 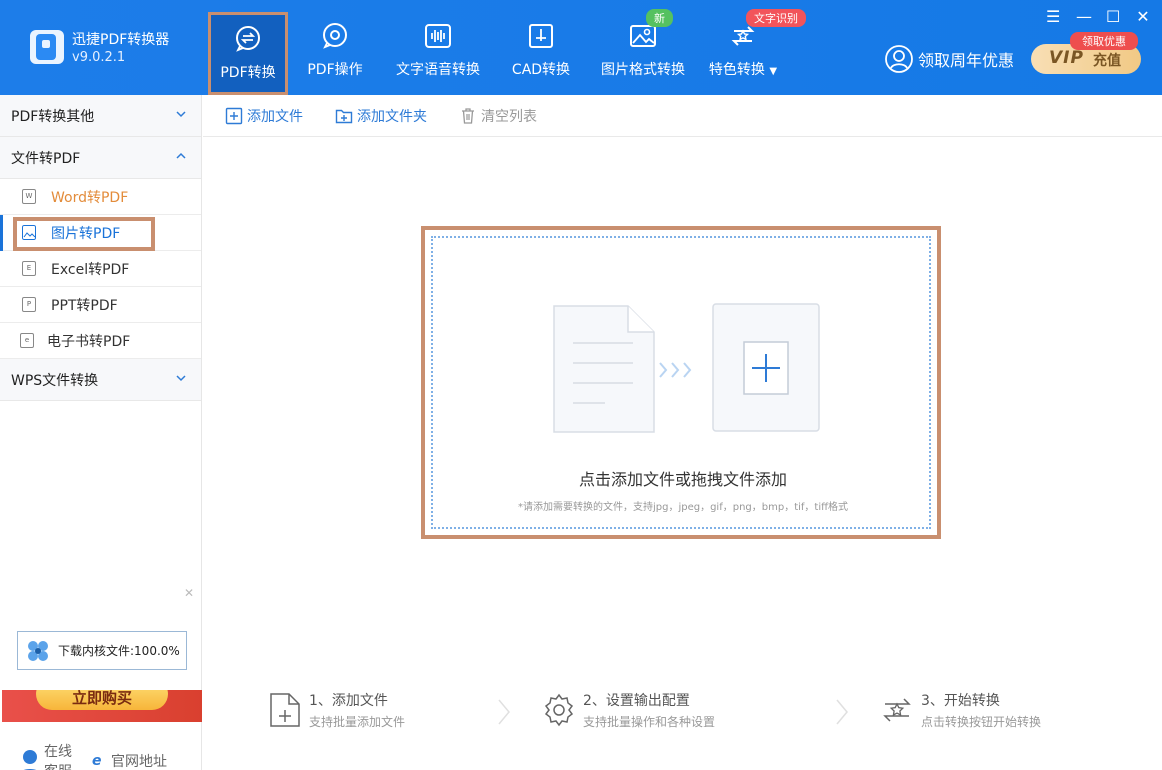 I want to click on section-label: 文件转PDF, so click(x=46, y=158).